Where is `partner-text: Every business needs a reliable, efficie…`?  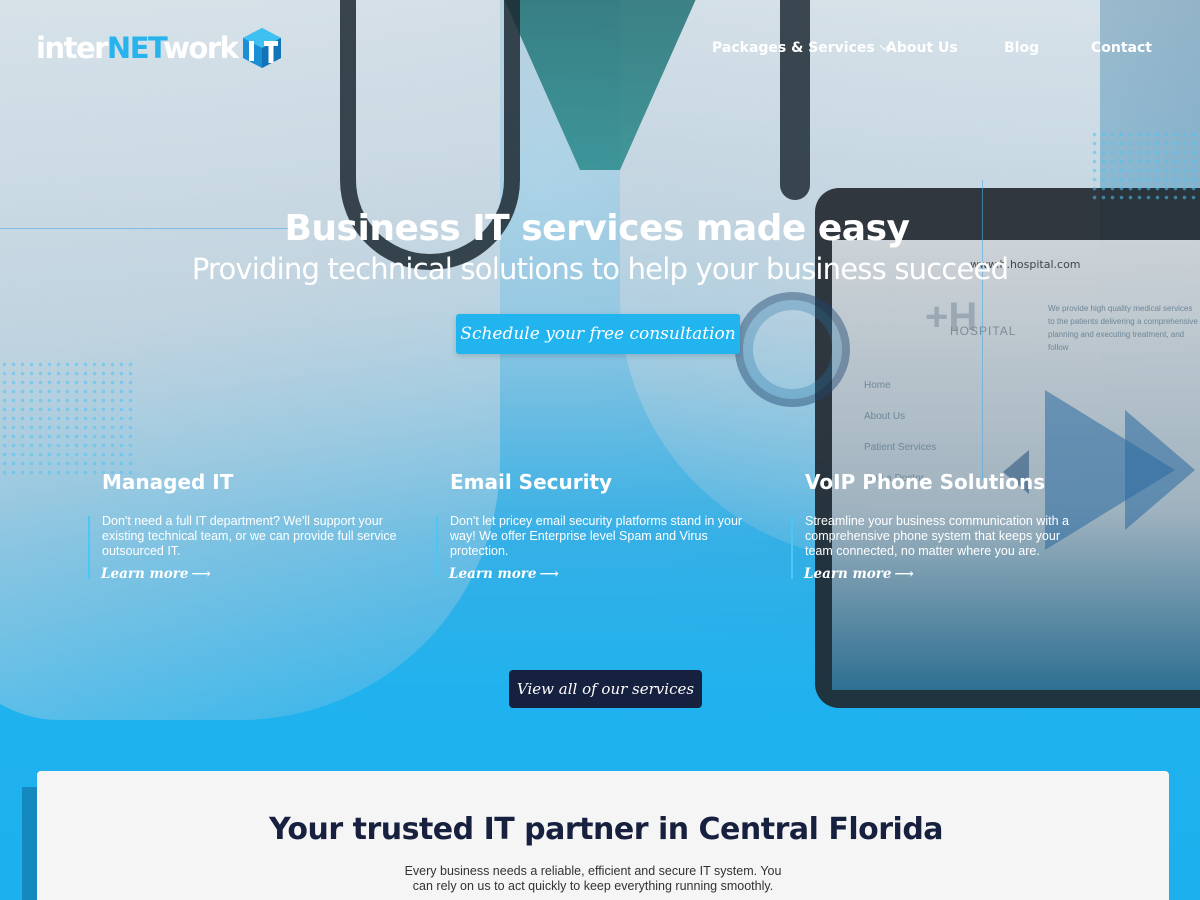
partner-text: Every business needs a reliable, efficie… is located at coordinates (593, 878).